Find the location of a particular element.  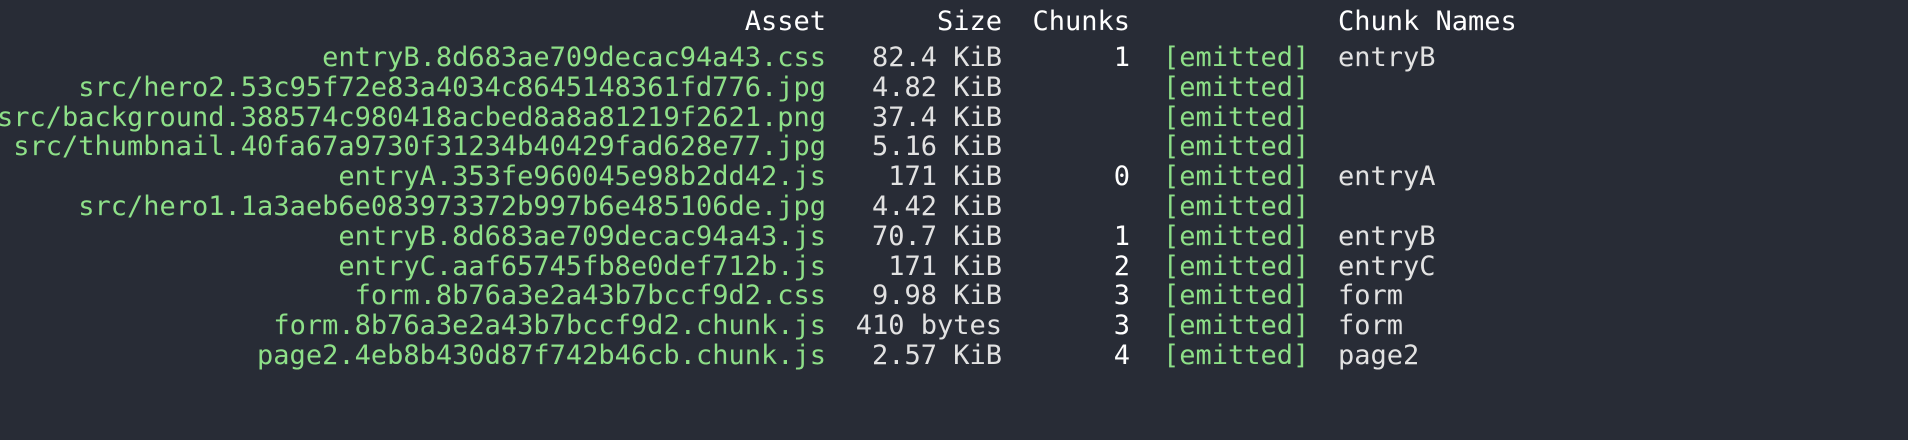

table-header: Asset Size Chunks Chunk Names is located at coordinates (954, 22).